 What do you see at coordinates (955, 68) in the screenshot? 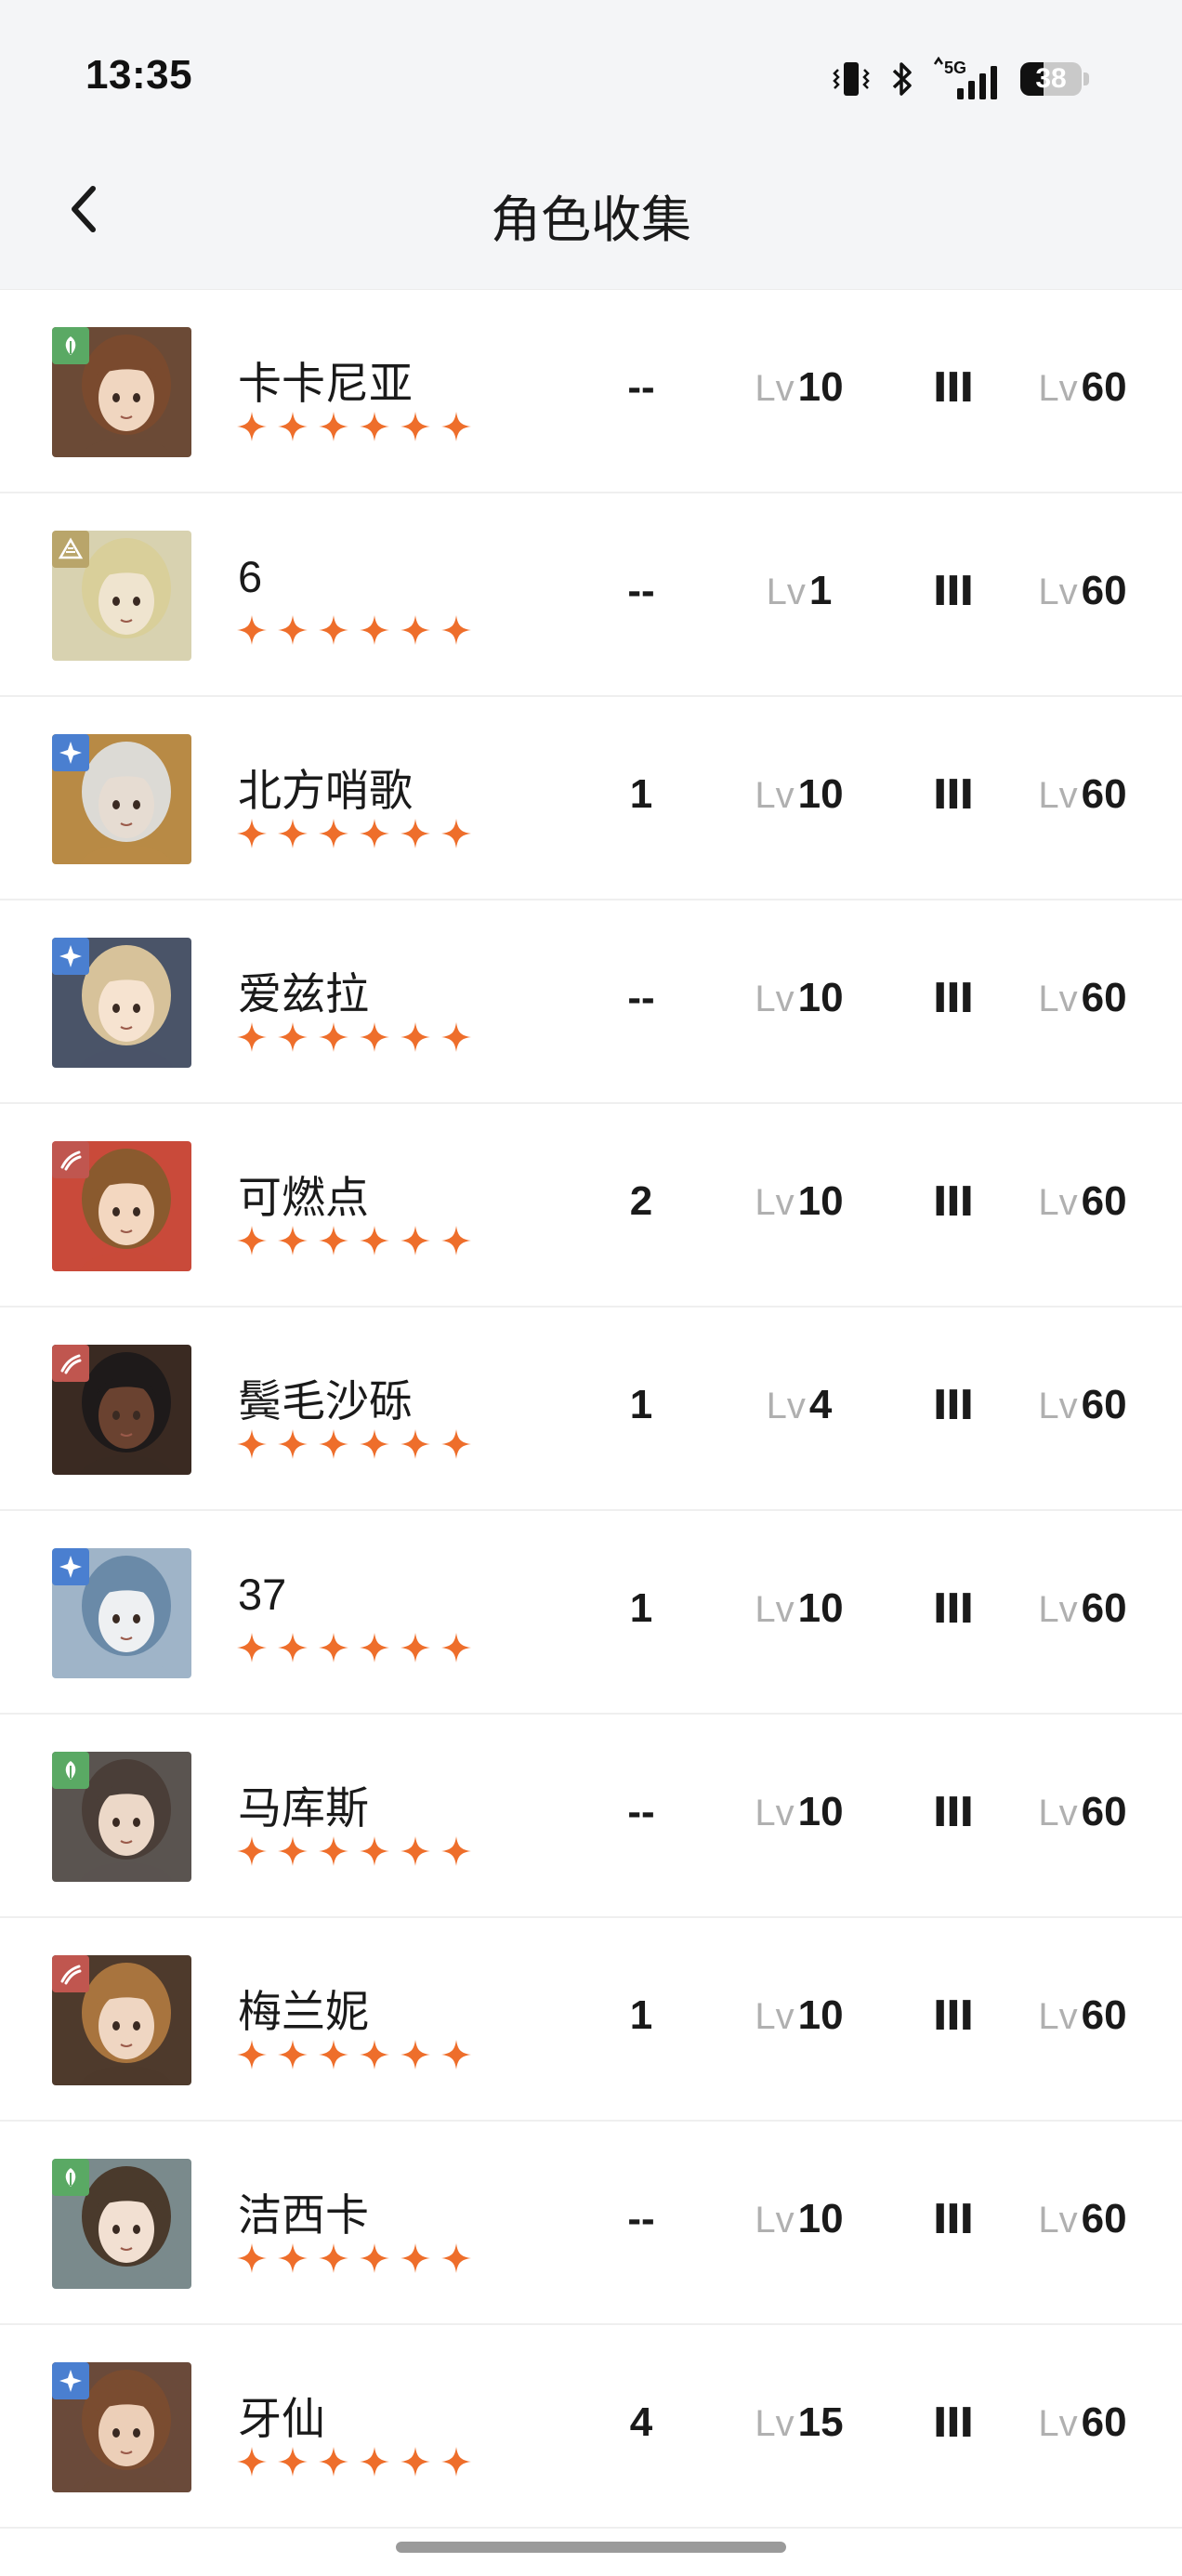
I see `network-label: 5G` at bounding box center [955, 68].